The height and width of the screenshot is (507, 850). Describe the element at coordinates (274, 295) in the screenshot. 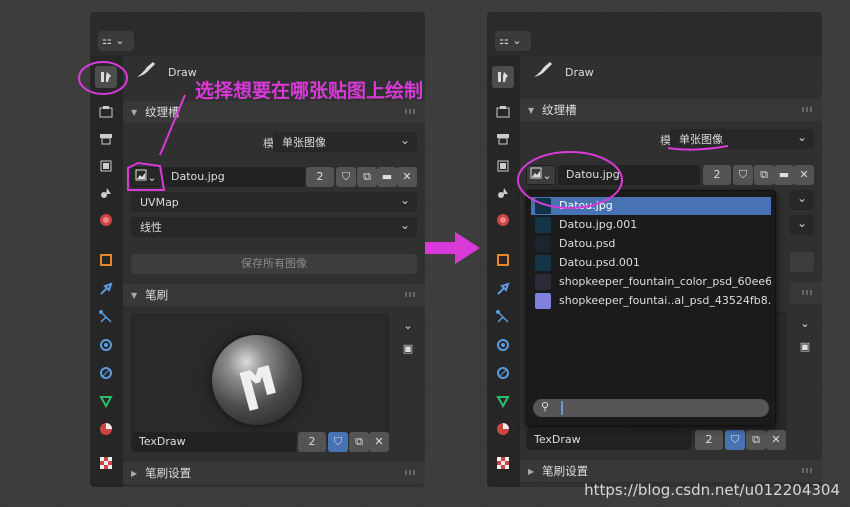

I see `brush-section-header: ▼ 笔刷` at that location.